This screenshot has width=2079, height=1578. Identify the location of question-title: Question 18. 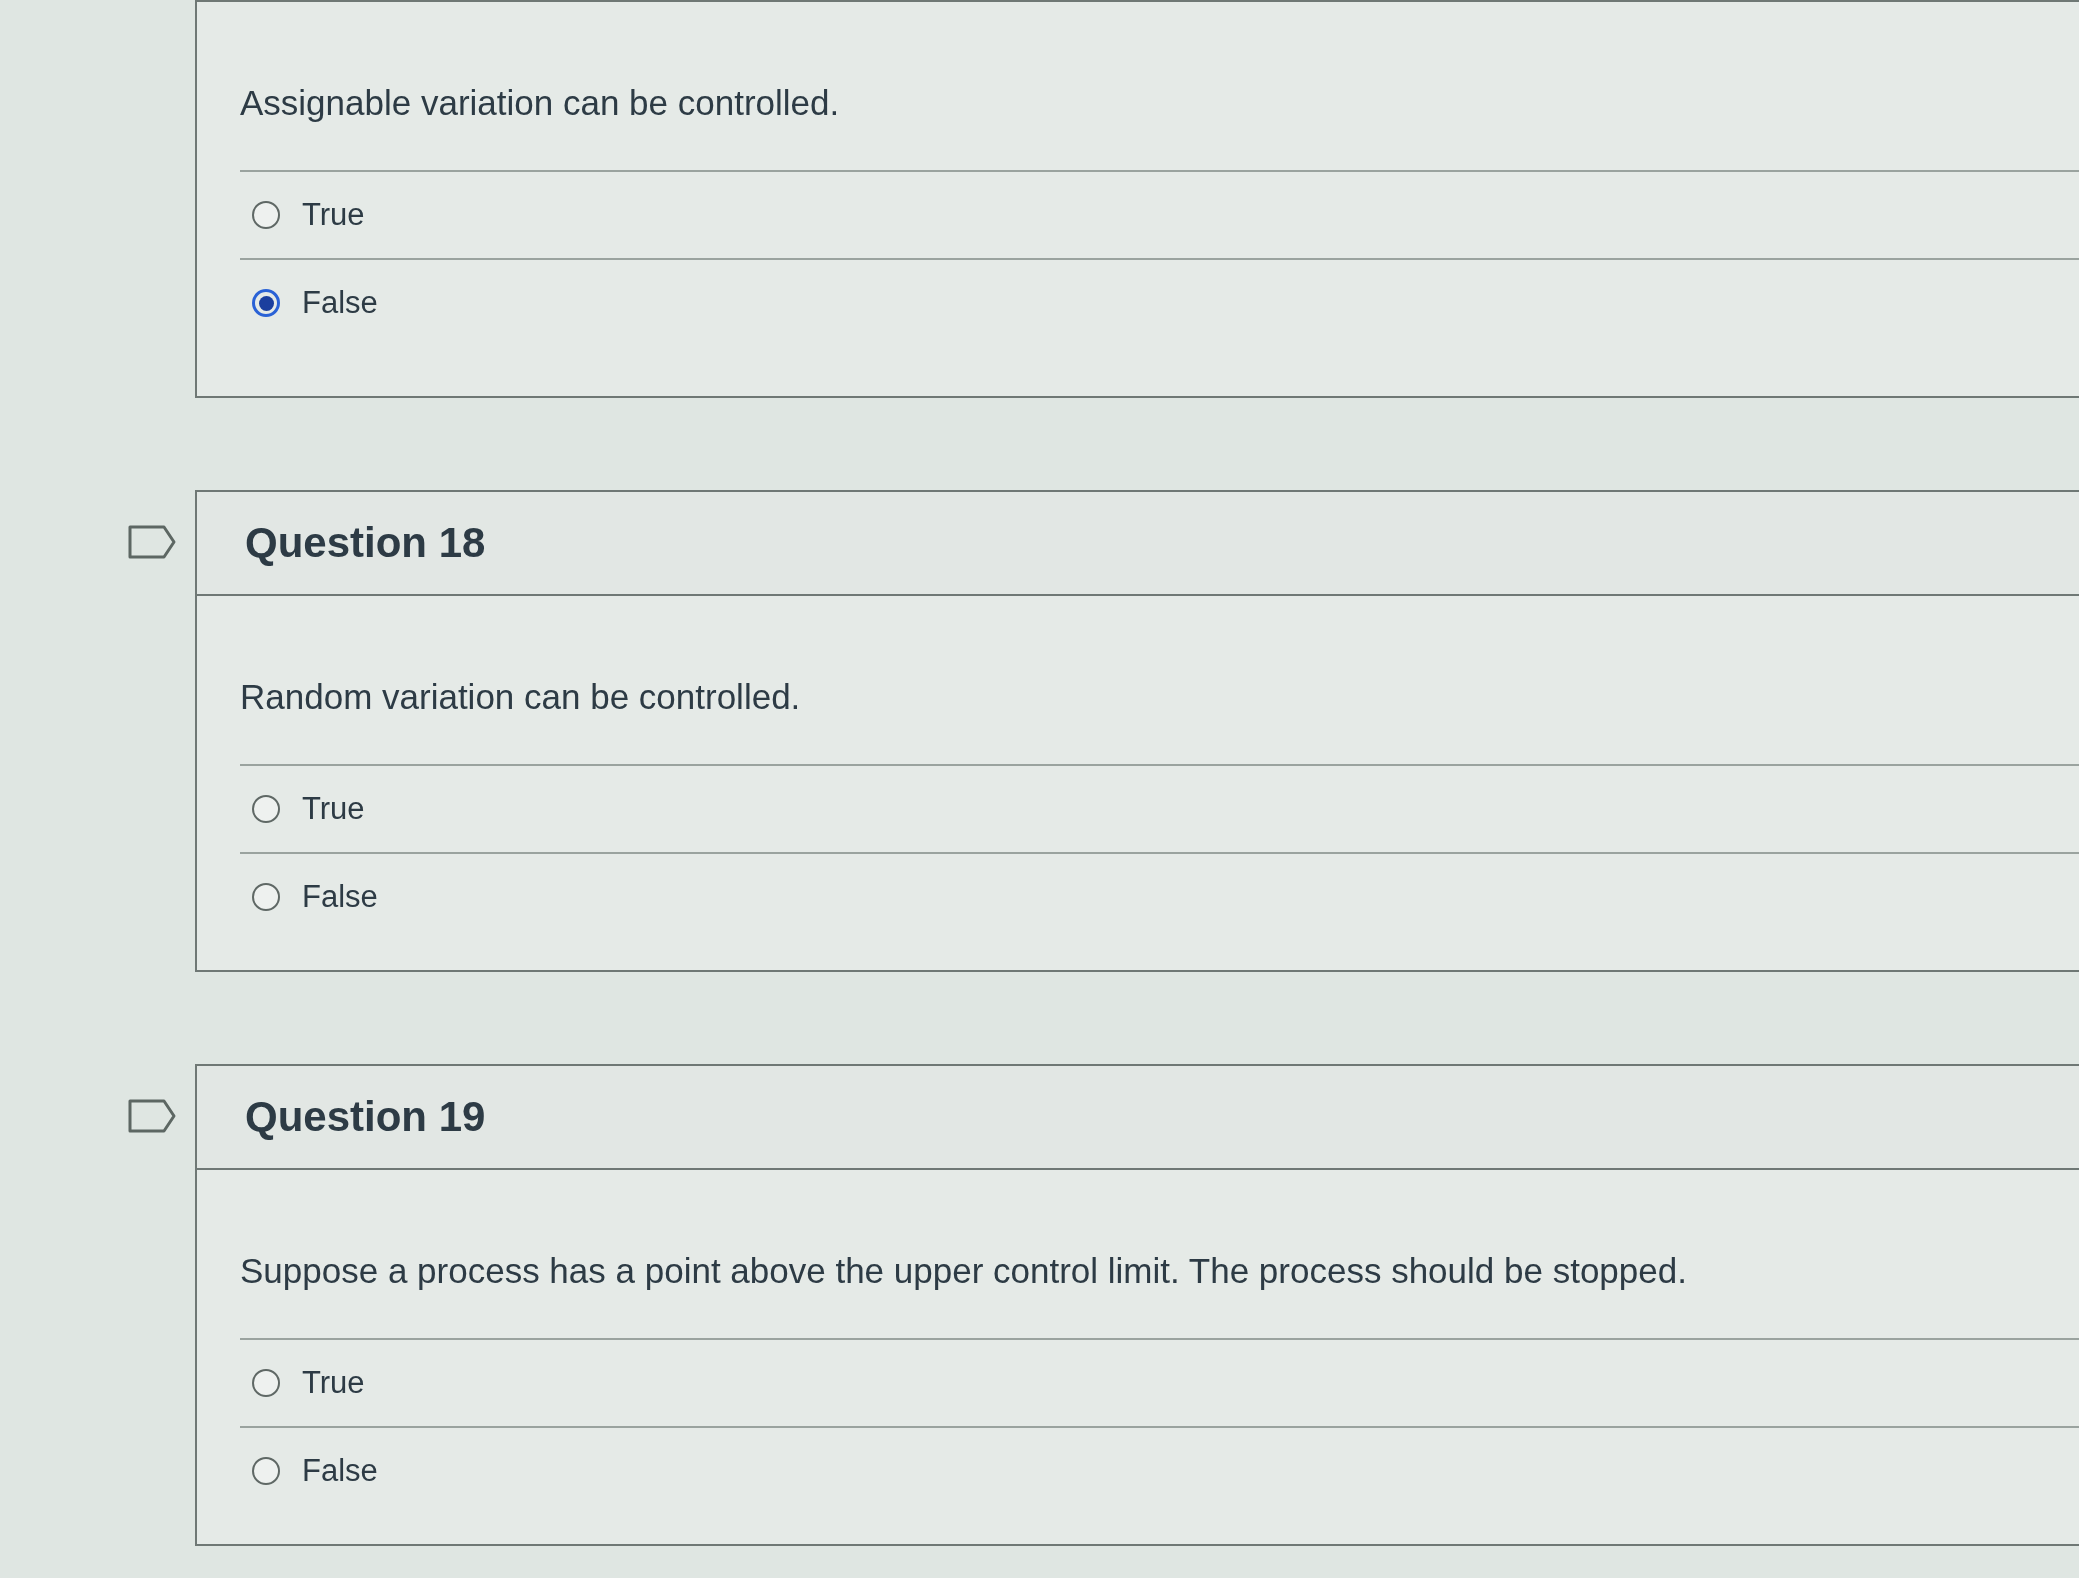
(365, 543).